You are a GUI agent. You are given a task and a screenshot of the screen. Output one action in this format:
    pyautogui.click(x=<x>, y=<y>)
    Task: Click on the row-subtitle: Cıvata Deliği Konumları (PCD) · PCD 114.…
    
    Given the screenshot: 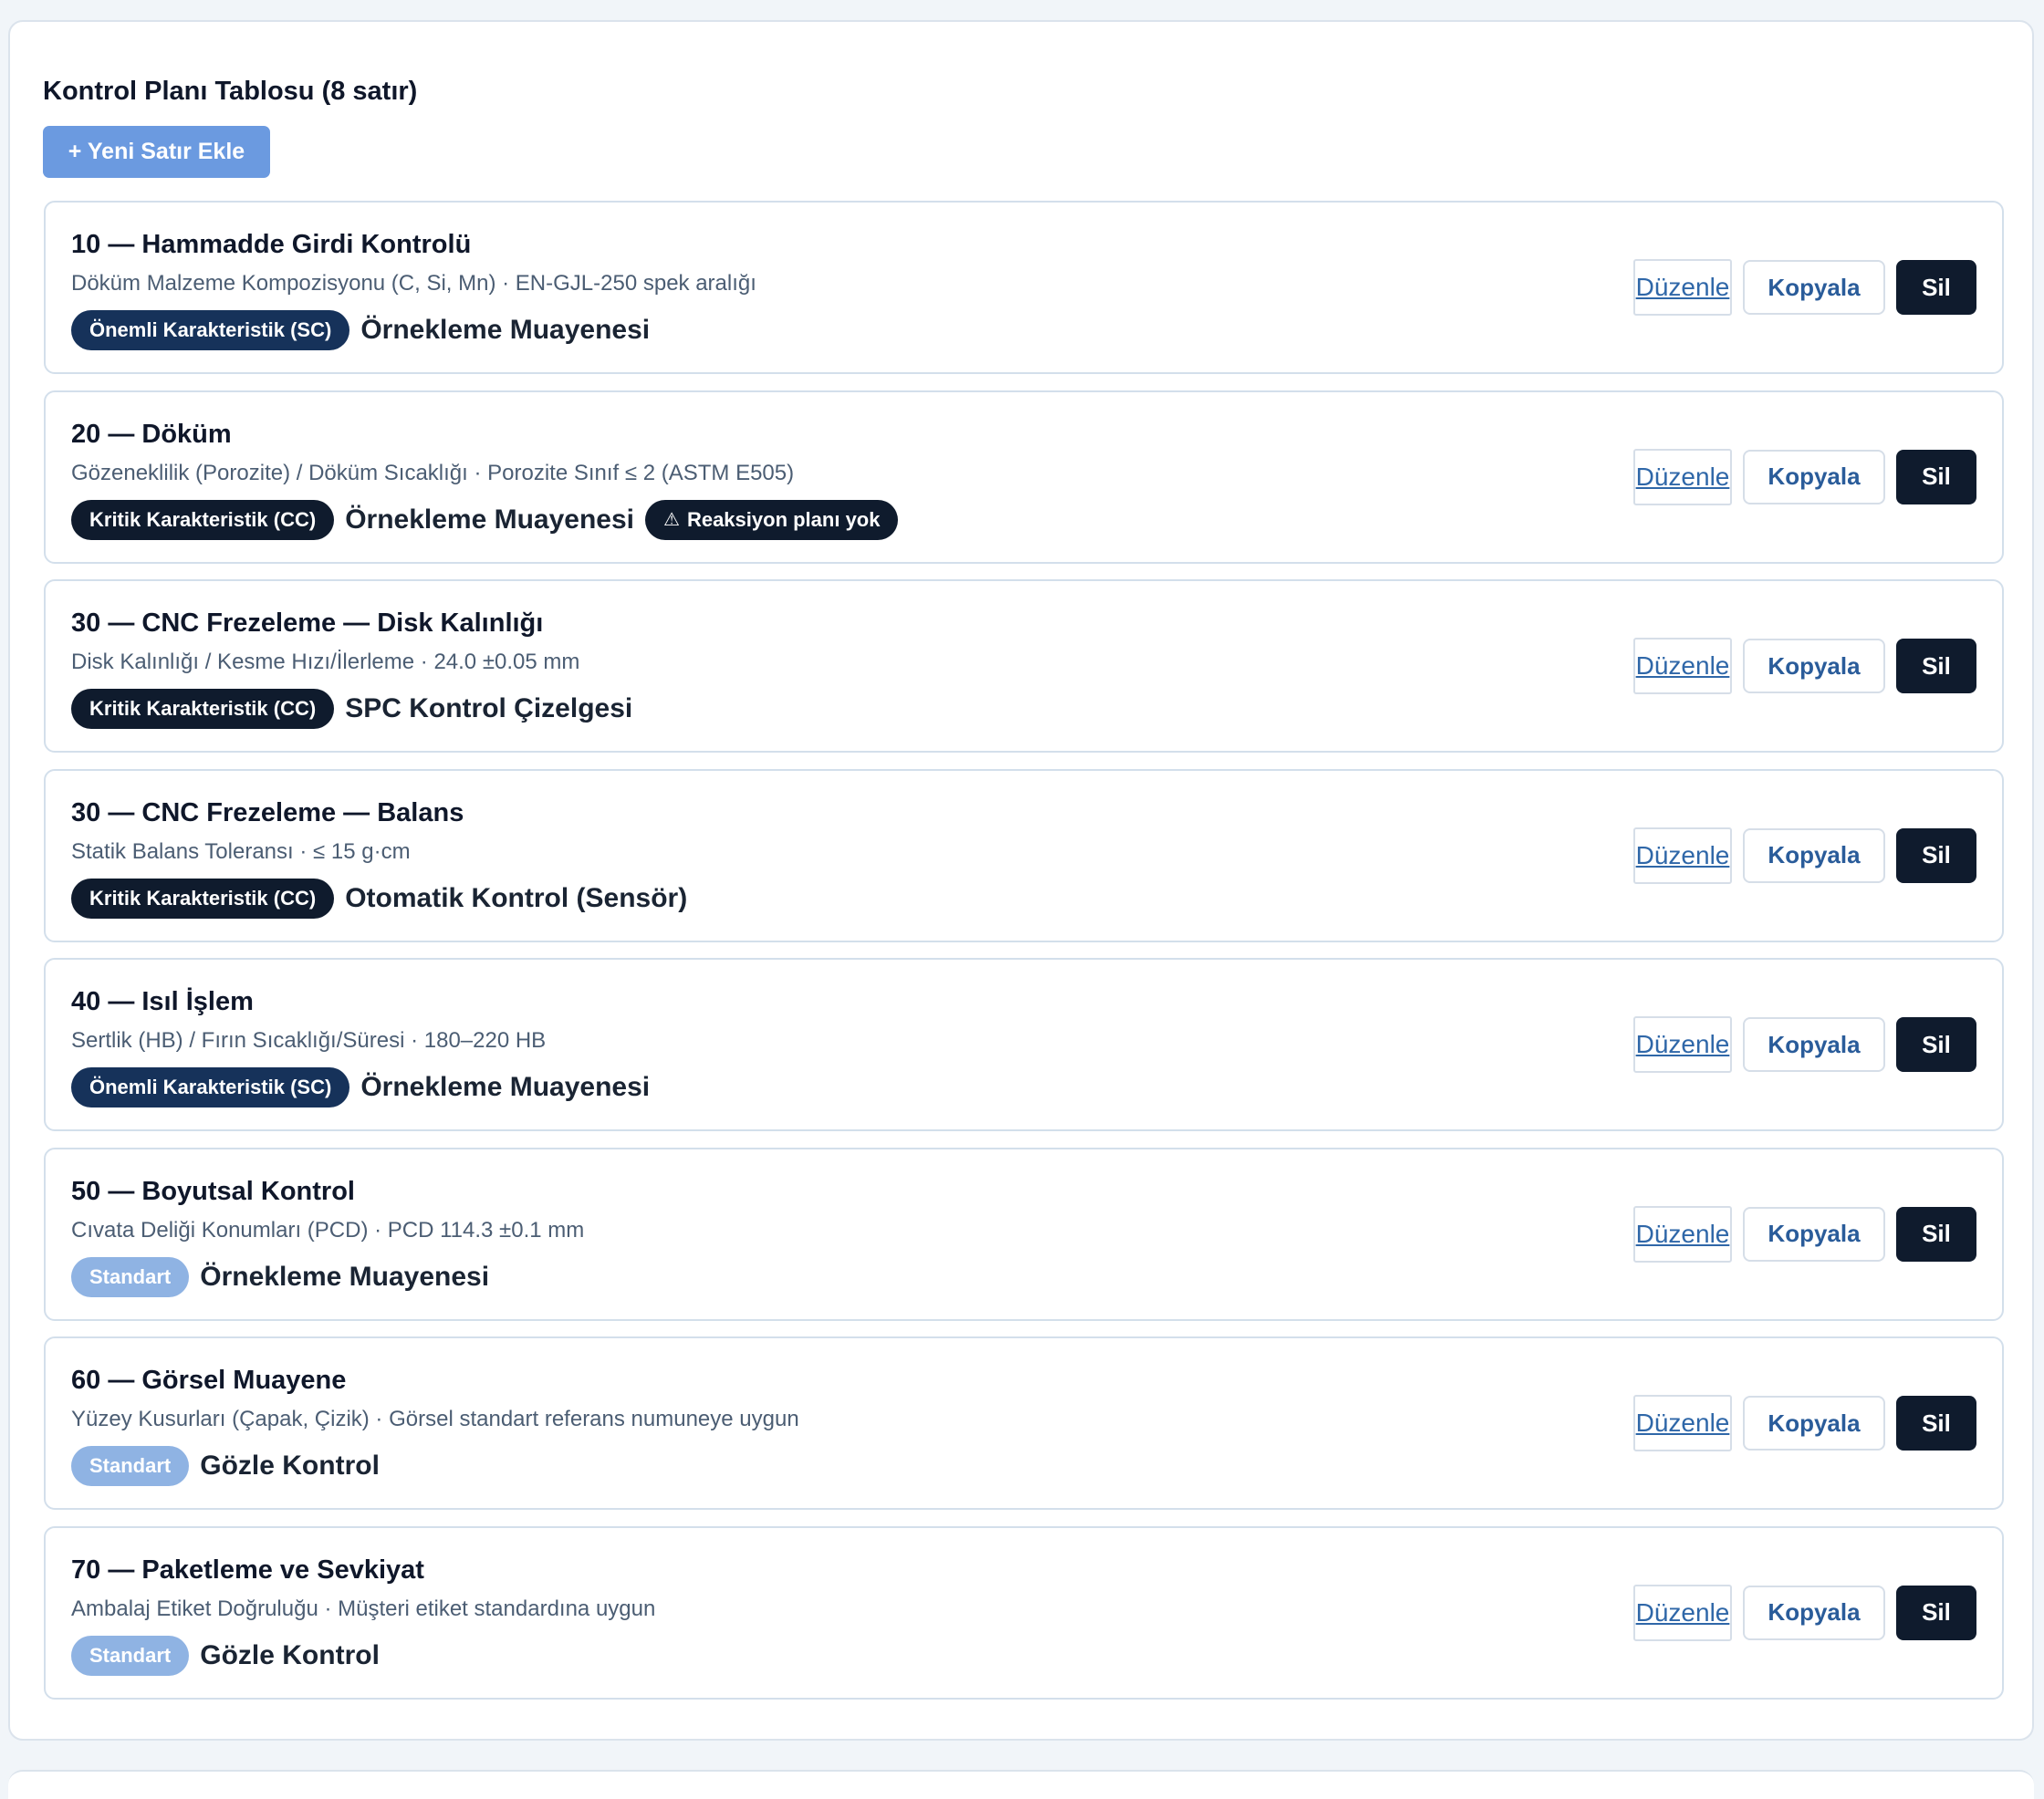 What is the action you would take?
    pyautogui.click(x=328, y=1230)
    